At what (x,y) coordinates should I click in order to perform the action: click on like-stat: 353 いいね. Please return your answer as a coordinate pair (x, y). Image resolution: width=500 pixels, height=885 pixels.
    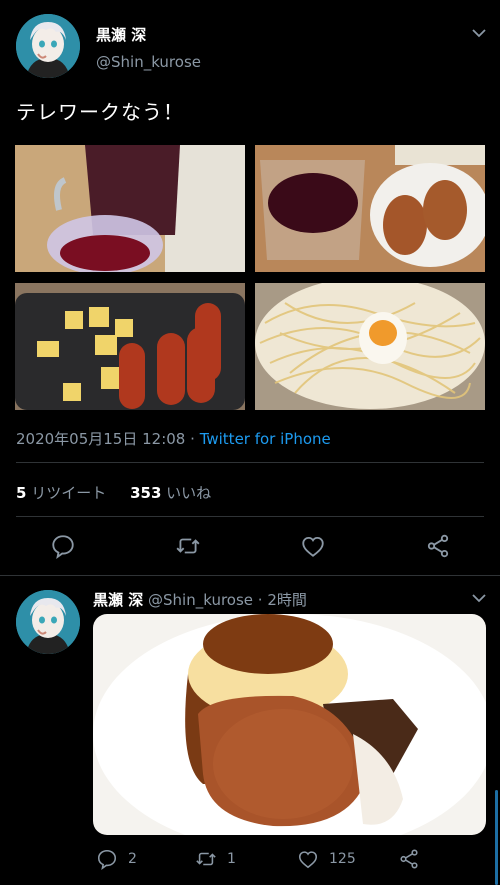
    Looking at the image, I should click on (170, 493).